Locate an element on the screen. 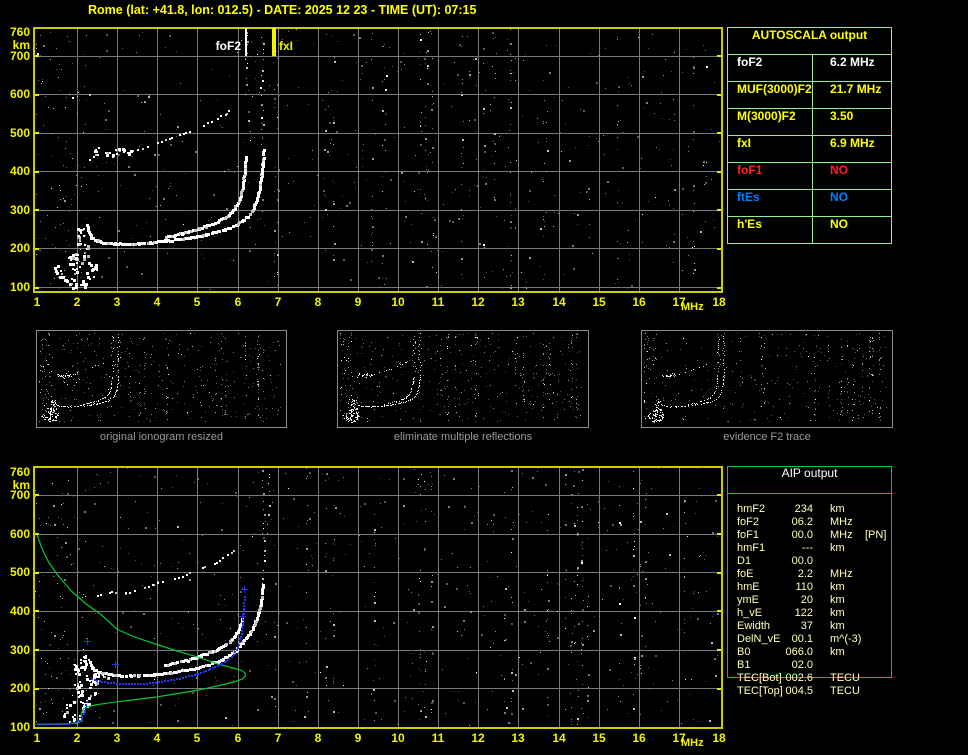  autoscala-param-name: foF2 is located at coordinates (770, 68).